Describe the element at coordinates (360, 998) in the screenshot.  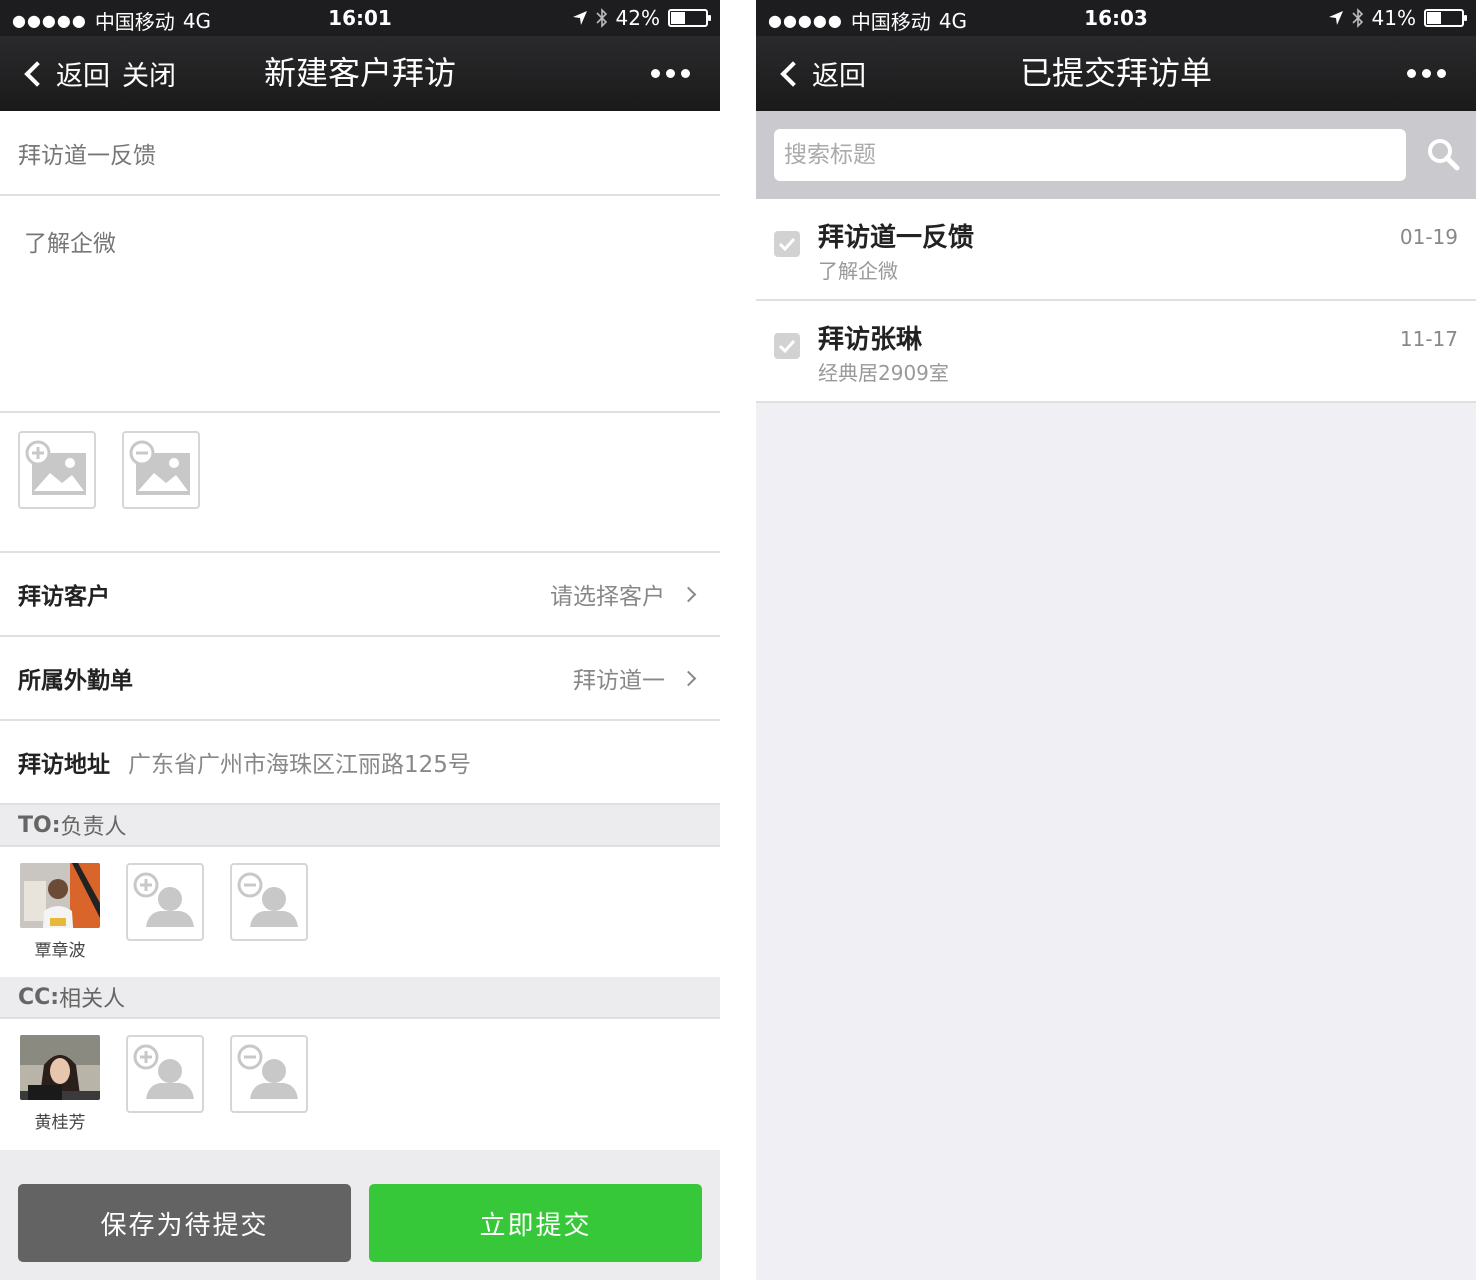
I see `cc-section-header: CC: 相关人` at that location.